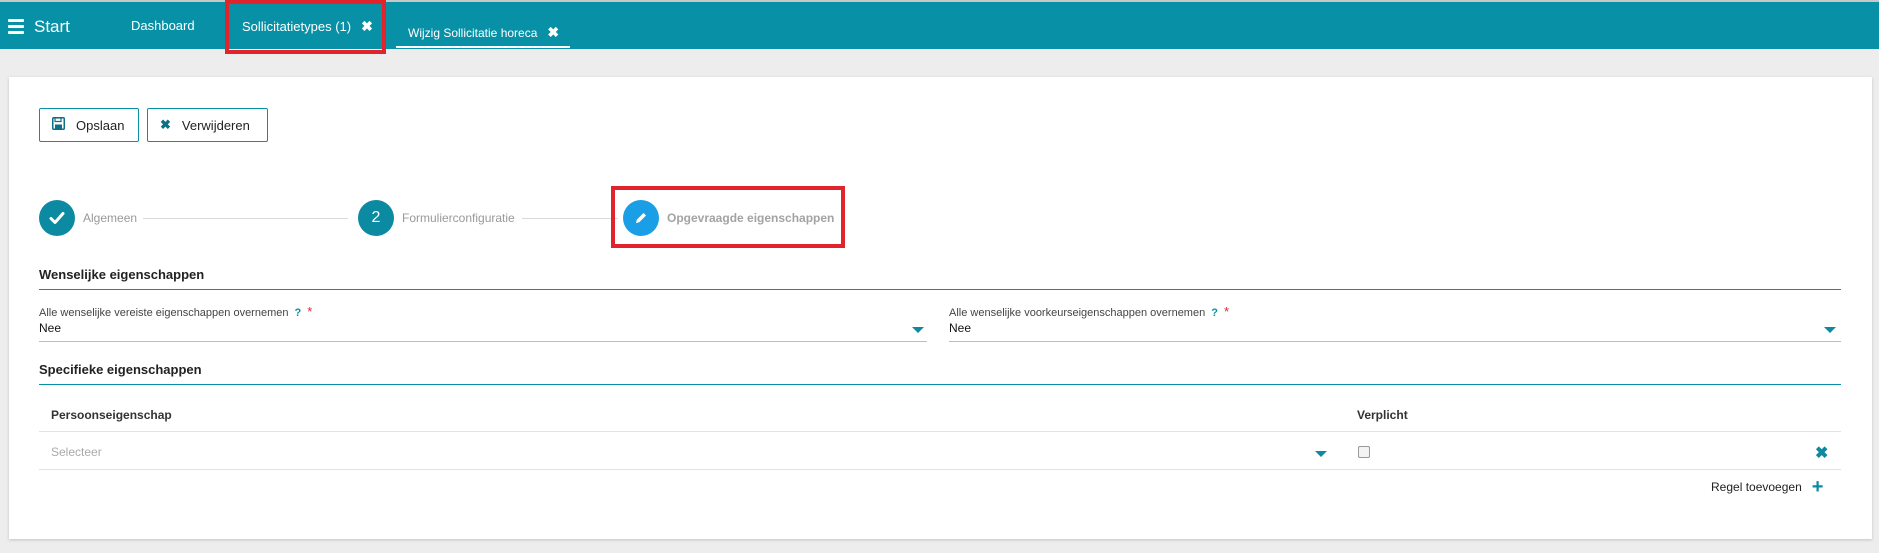  Describe the element at coordinates (120, 369) in the screenshot. I see `section-title-specific: Specifieke eigenschappen` at that location.